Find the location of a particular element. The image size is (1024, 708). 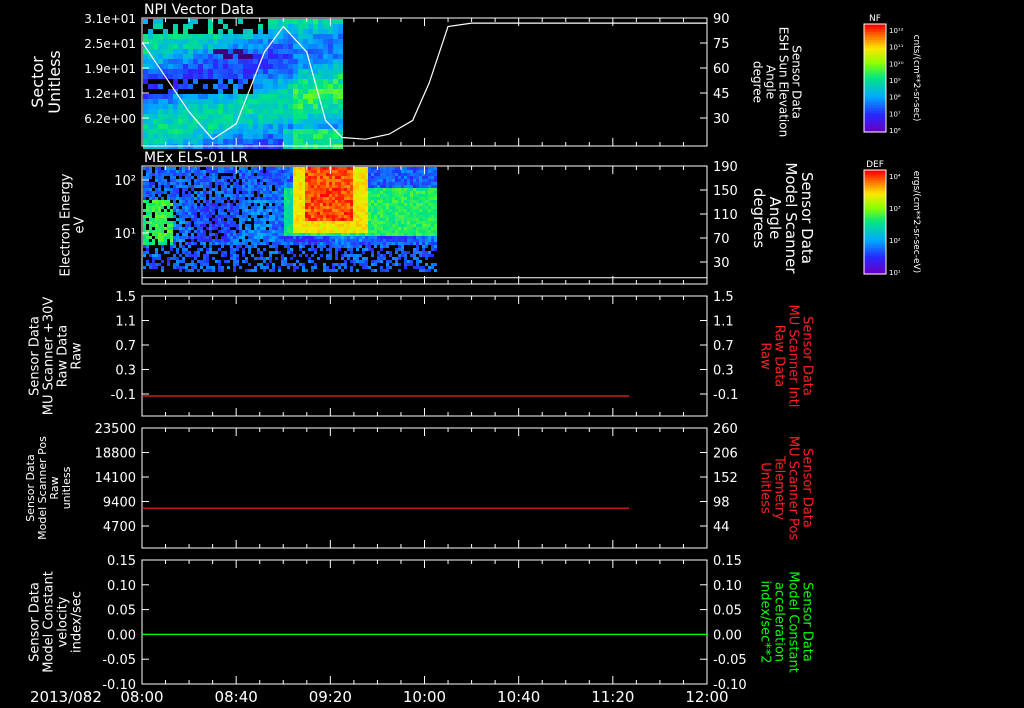

ytick-label: 90 is located at coordinates (721, 19).